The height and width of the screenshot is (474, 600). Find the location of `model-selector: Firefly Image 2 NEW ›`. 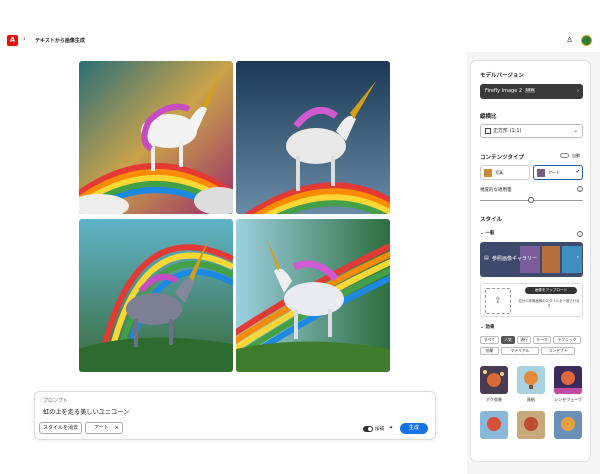

model-selector: Firefly Image 2 NEW › is located at coordinates (531, 91).